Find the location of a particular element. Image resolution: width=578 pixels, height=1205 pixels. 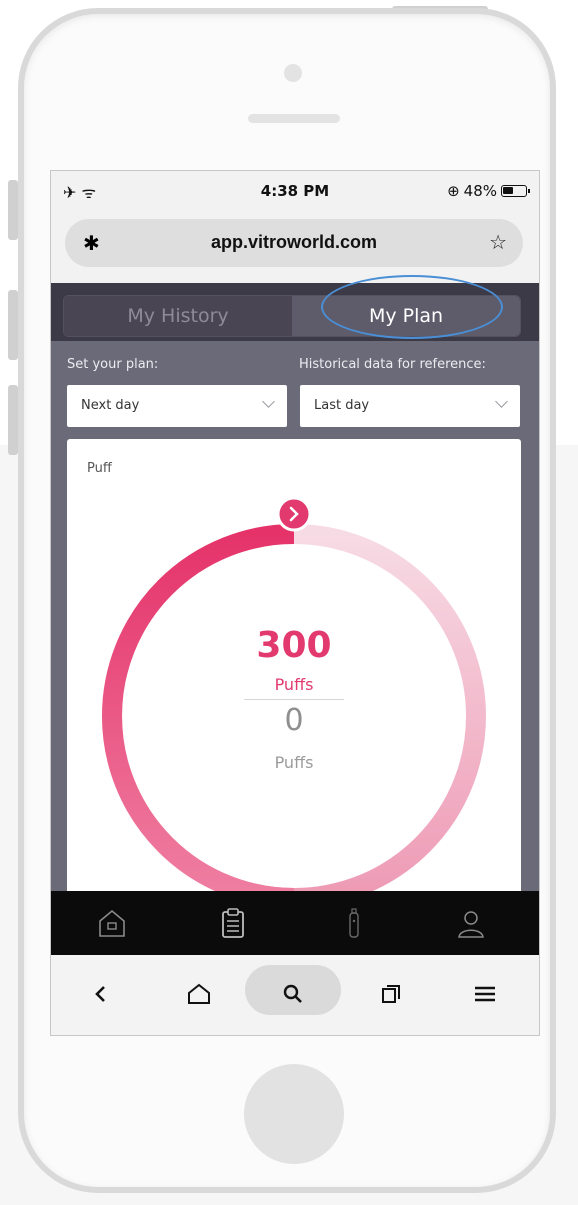

plan-select: Next day is located at coordinates (177, 406).